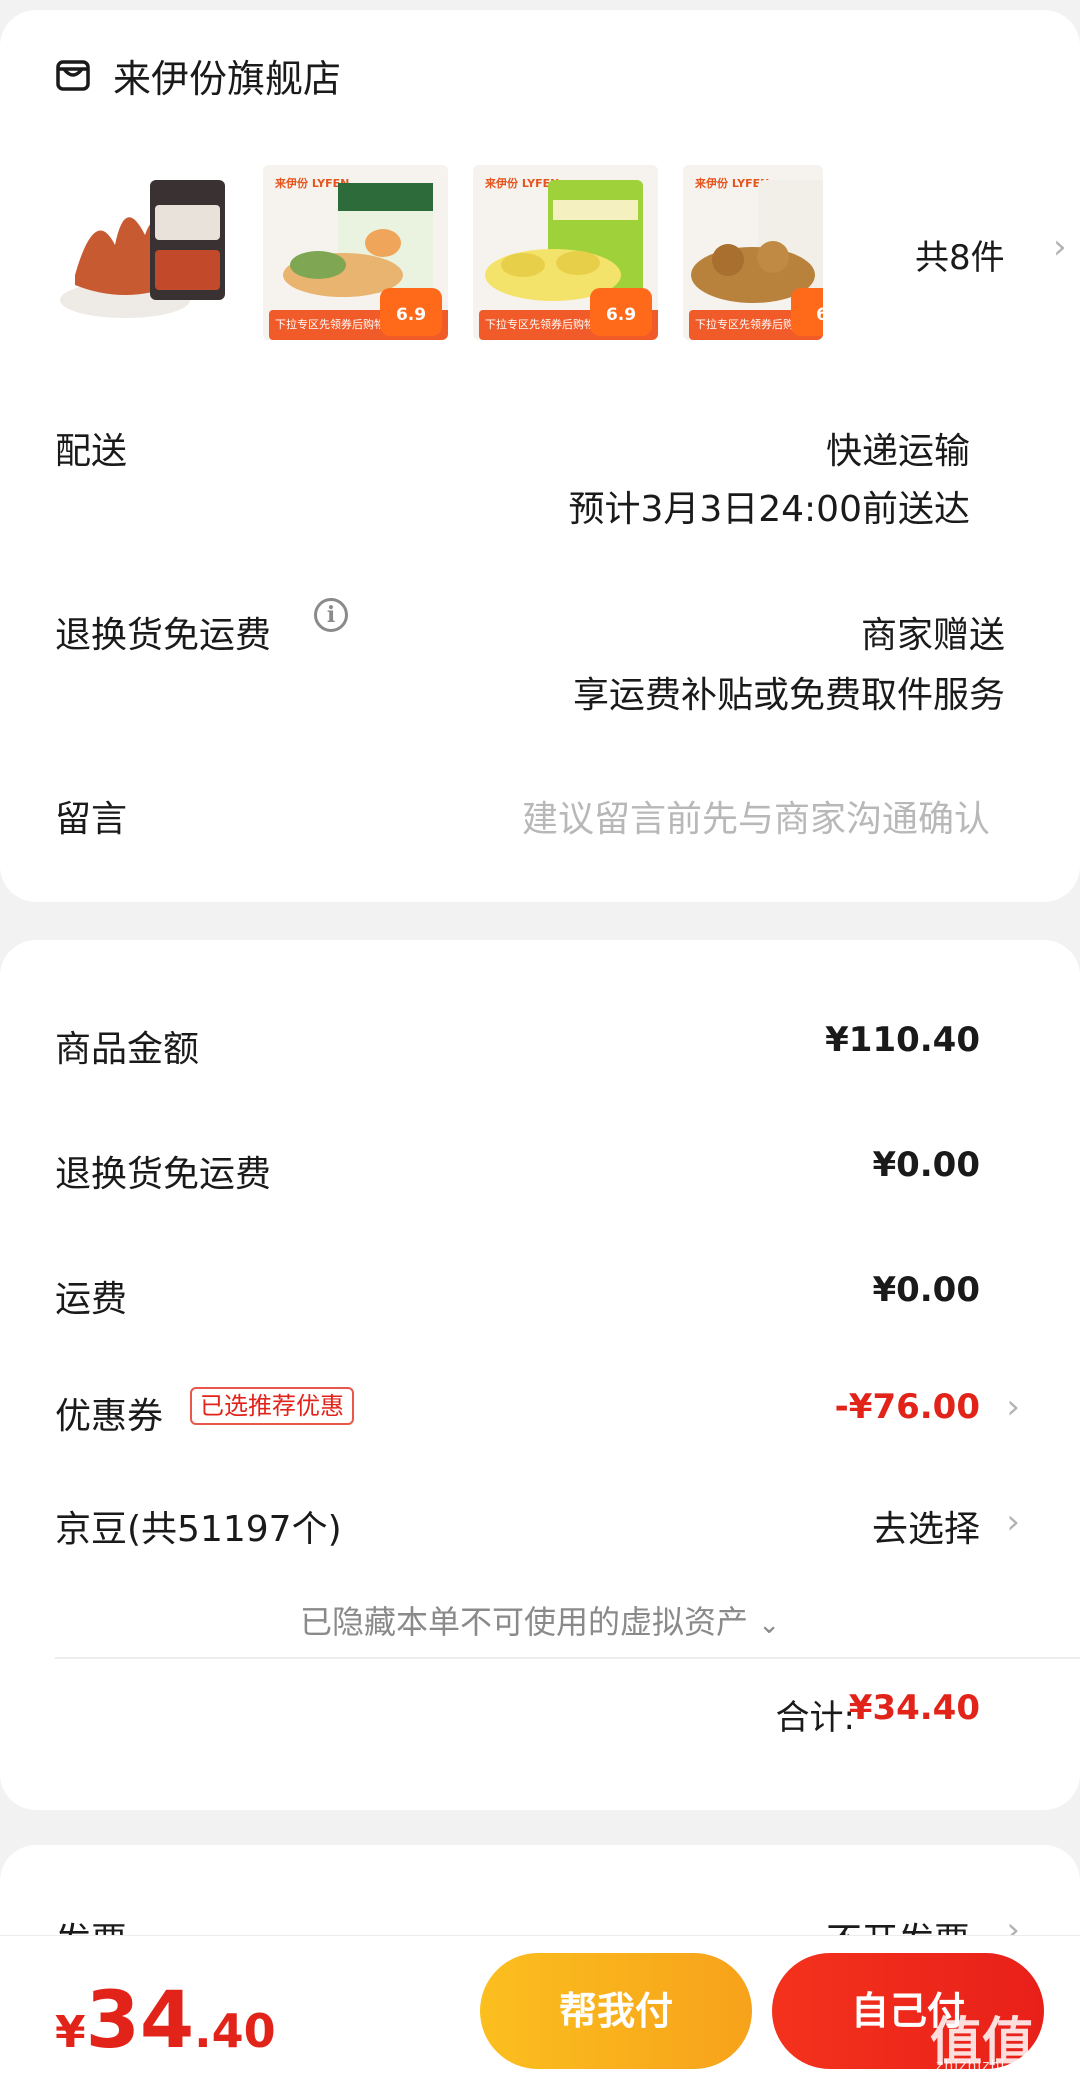  What do you see at coordinates (907, 1407) in the screenshot?
I see `coupon-value: -¥76.00` at bounding box center [907, 1407].